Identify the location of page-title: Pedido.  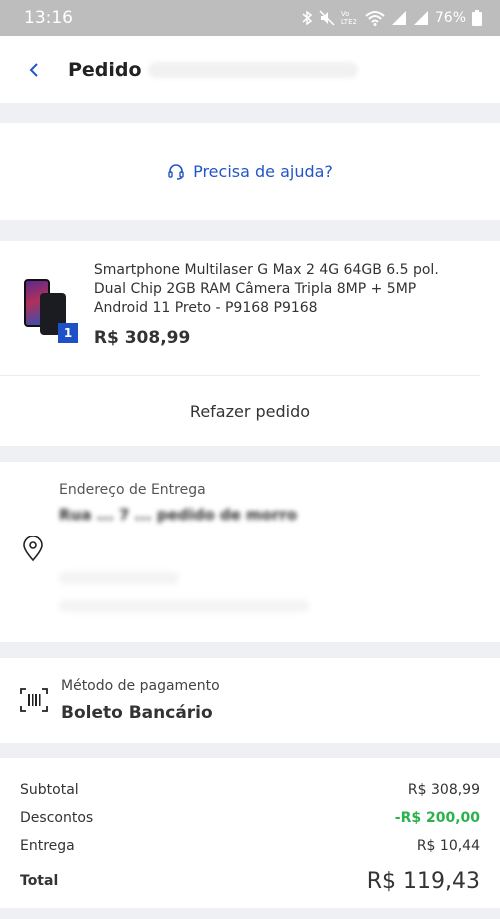
(105, 69).